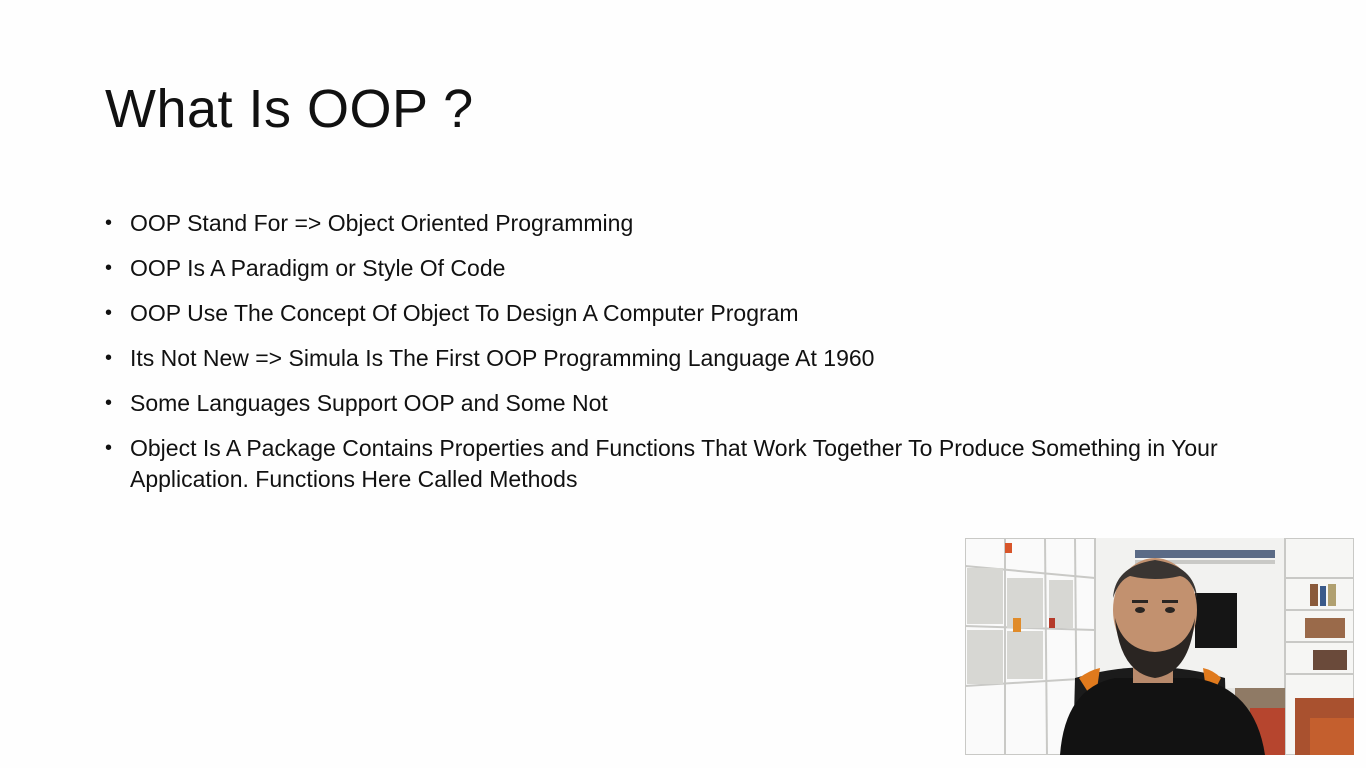 The width and height of the screenshot is (1366, 768). I want to click on presenter-video-icon, so click(1159, 646).